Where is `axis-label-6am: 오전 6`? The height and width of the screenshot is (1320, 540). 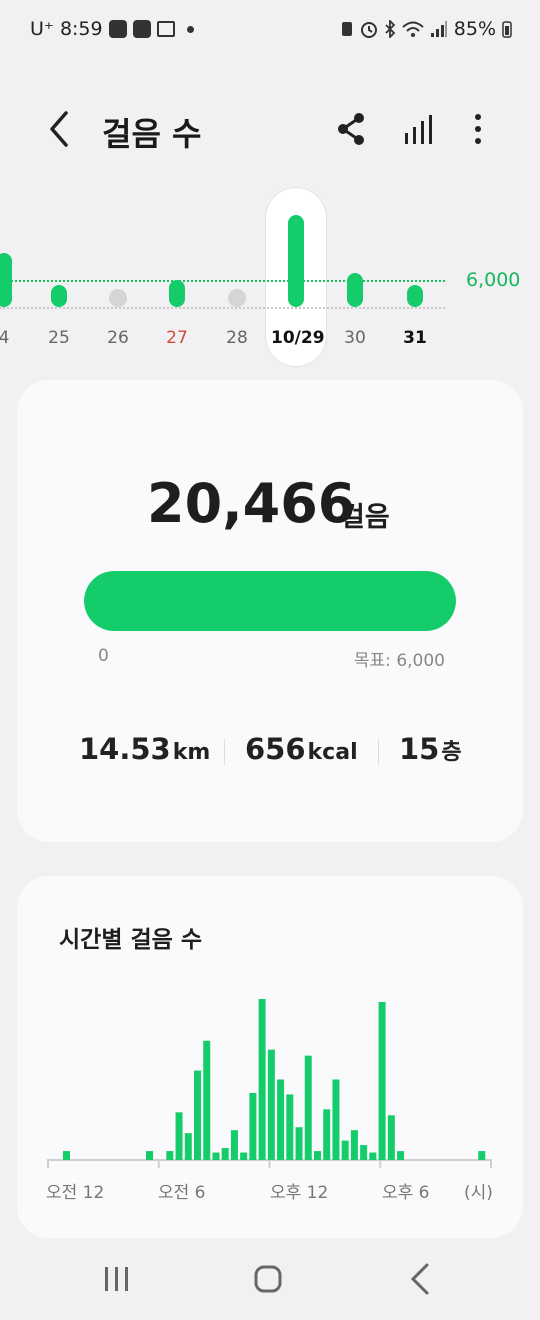
axis-label-6am: 오전 6 is located at coordinates (182, 1193).